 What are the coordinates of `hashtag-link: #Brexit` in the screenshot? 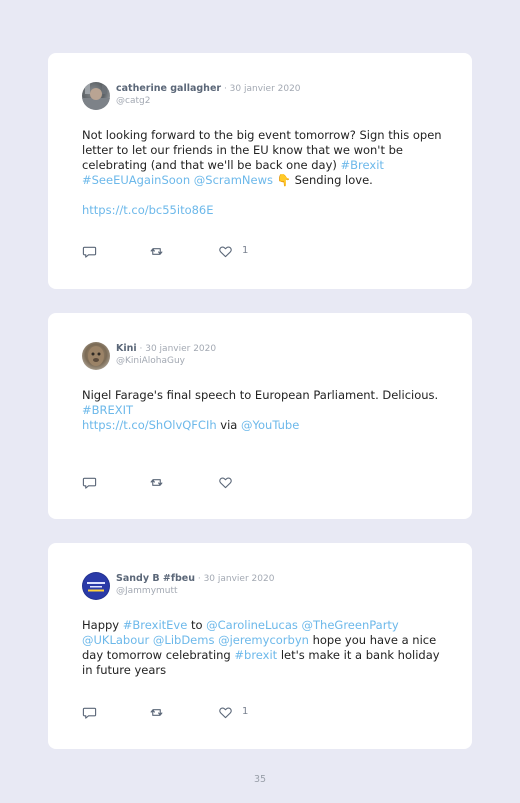 It's located at (362, 165).